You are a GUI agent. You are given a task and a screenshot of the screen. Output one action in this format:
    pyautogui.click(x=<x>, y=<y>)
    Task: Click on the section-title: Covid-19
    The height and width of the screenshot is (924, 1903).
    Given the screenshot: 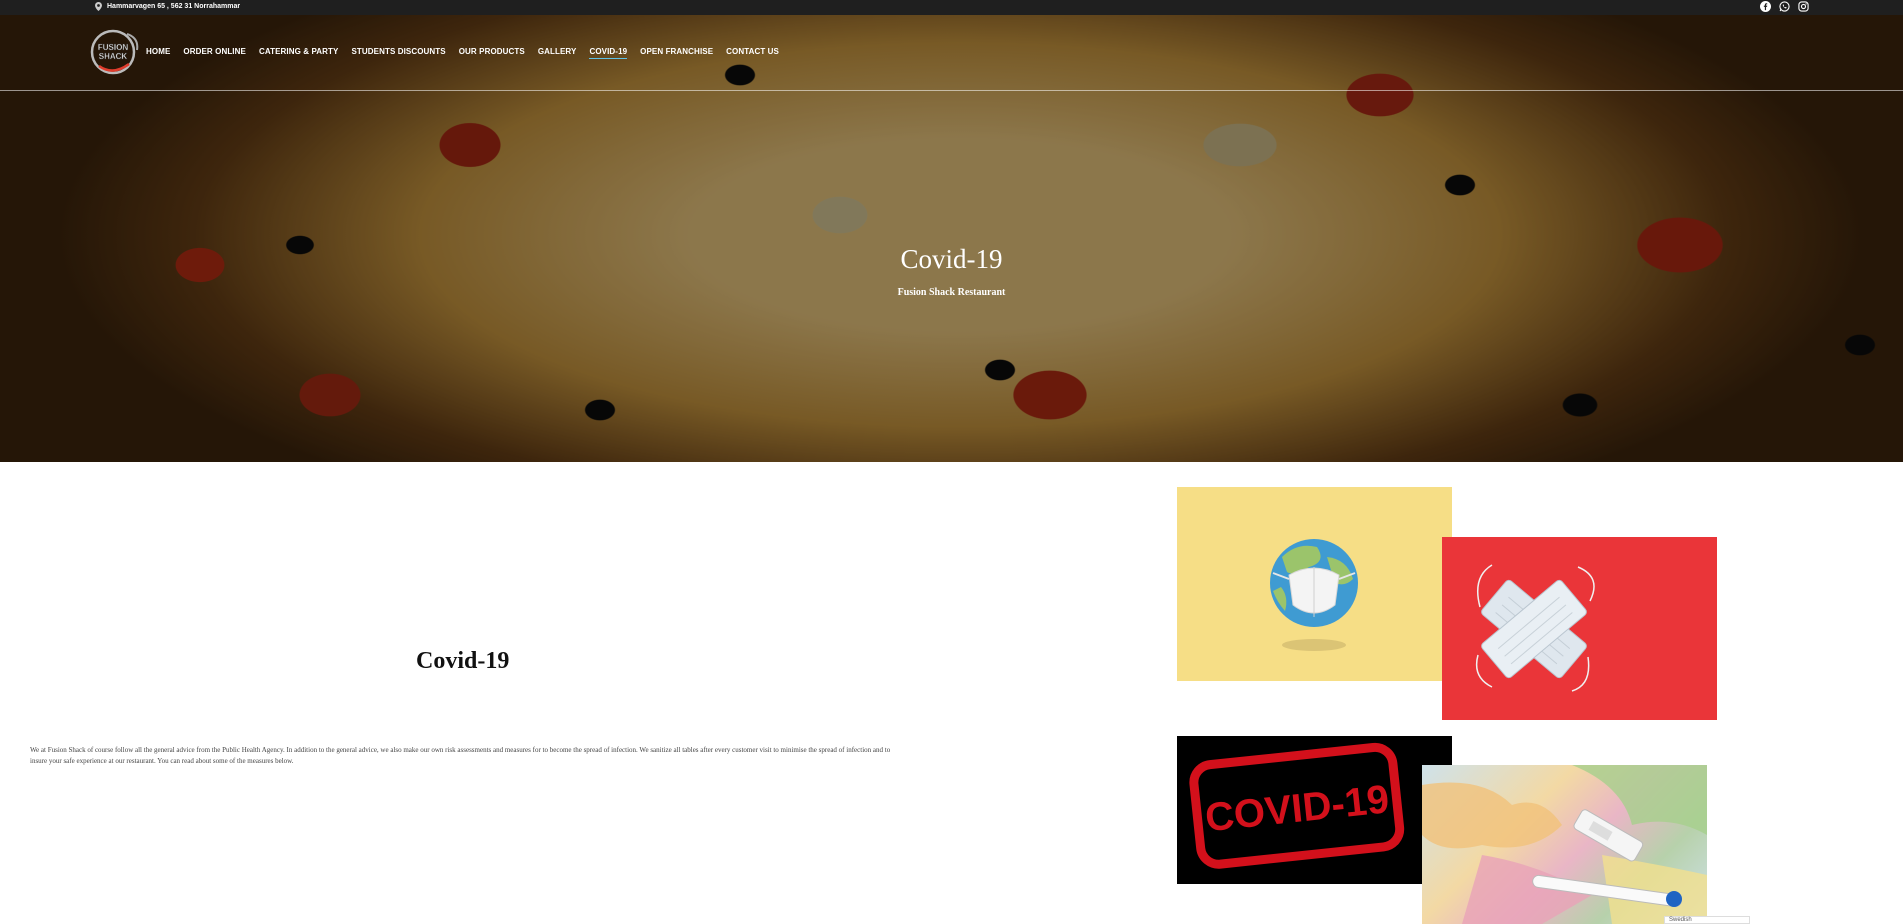 What is the action you would take?
    pyautogui.click(x=463, y=661)
    